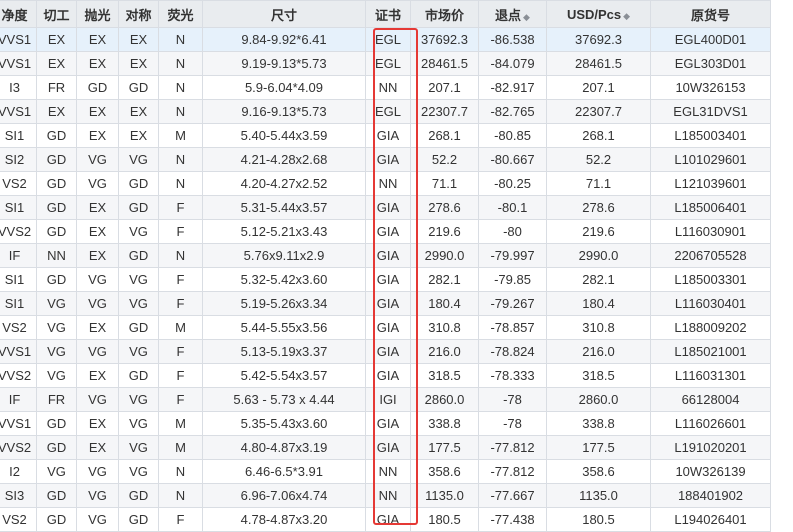 This screenshot has width=793, height=532. Describe the element at coordinates (284, 447) in the screenshot. I see `cell-size: 4.80-4.87x3.19` at that location.